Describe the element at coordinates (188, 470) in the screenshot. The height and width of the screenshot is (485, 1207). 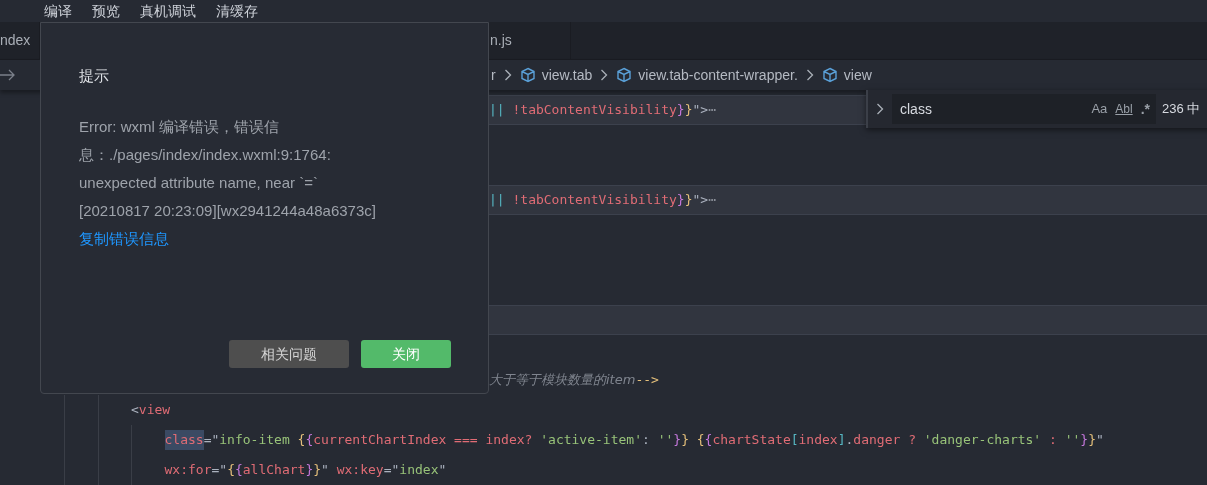
I see `code-token: wx:for` at that location.